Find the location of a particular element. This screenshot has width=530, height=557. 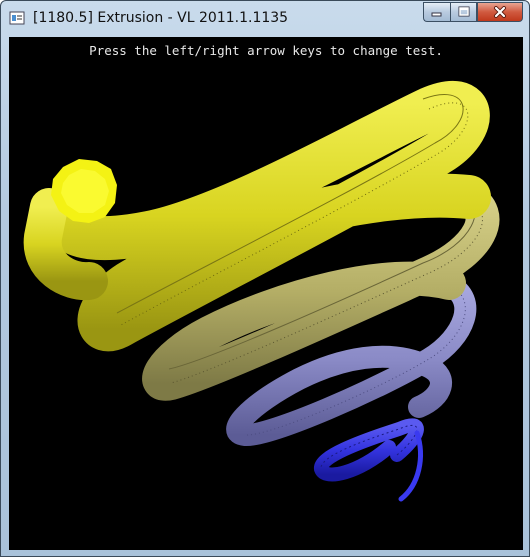

maximize-icon is located at coordinates (463, 11).